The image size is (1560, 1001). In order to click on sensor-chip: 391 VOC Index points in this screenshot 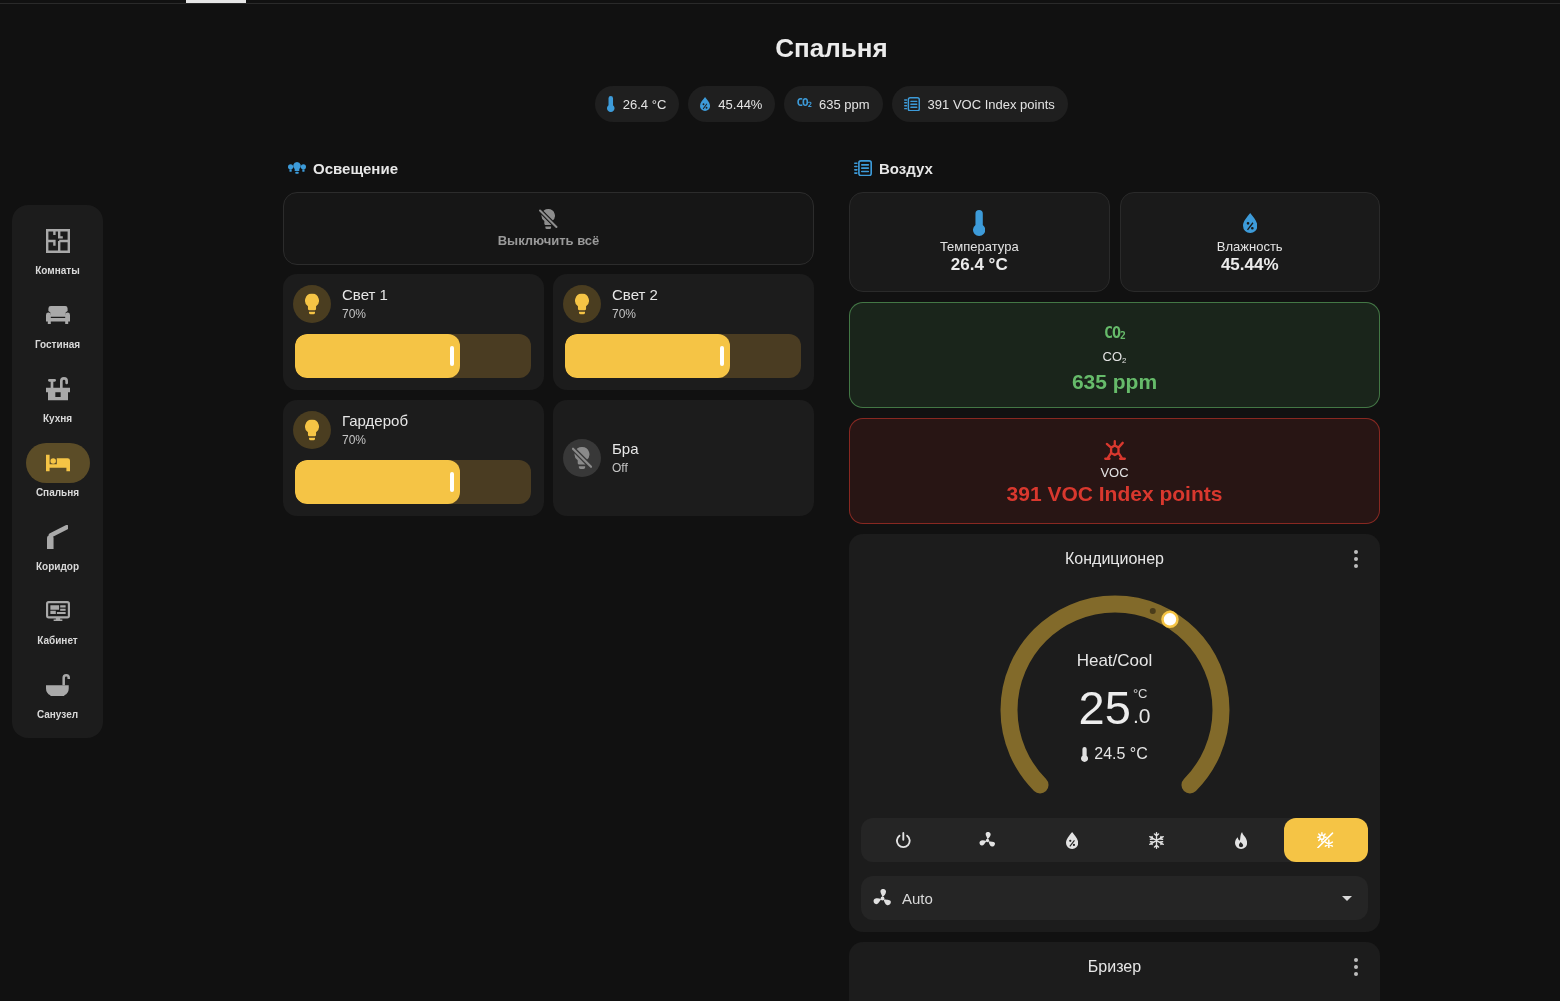, I will do `click(979, 104)`.